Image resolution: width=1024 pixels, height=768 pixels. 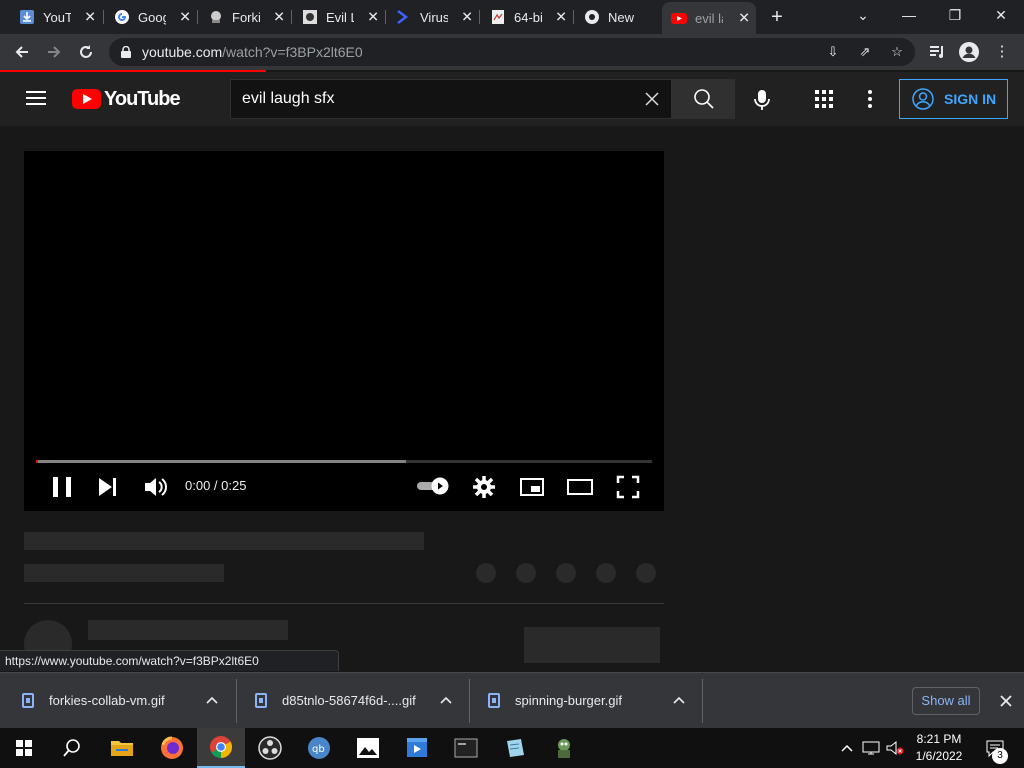 I want to click on minimize-button: —, so click(x=909, y=15).